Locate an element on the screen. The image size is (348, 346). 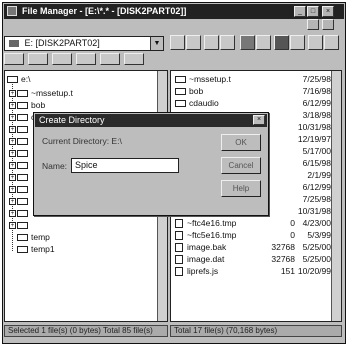
connect-drive-icon is located at coordinates (177, 42).